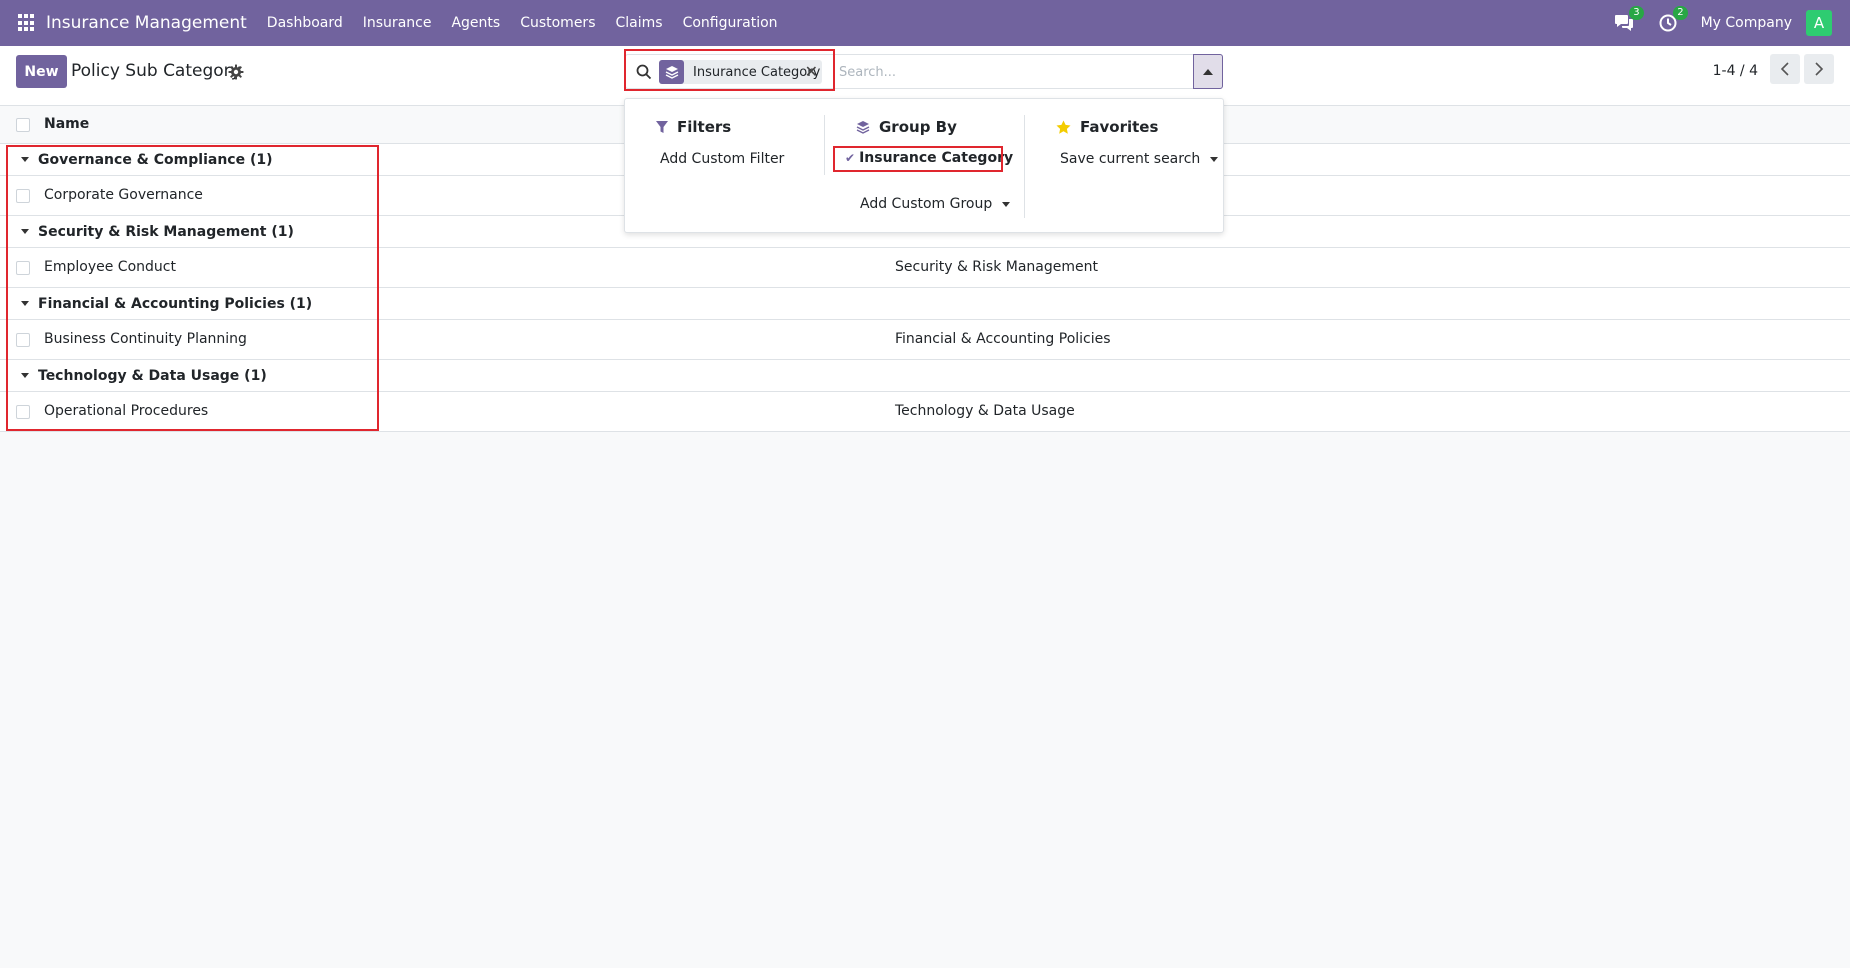 The width and height of the screenshot is (1850, 968). Describe the element at coordinates (27, 23) in the screenshot. I see `app-grid-icon` at that location.